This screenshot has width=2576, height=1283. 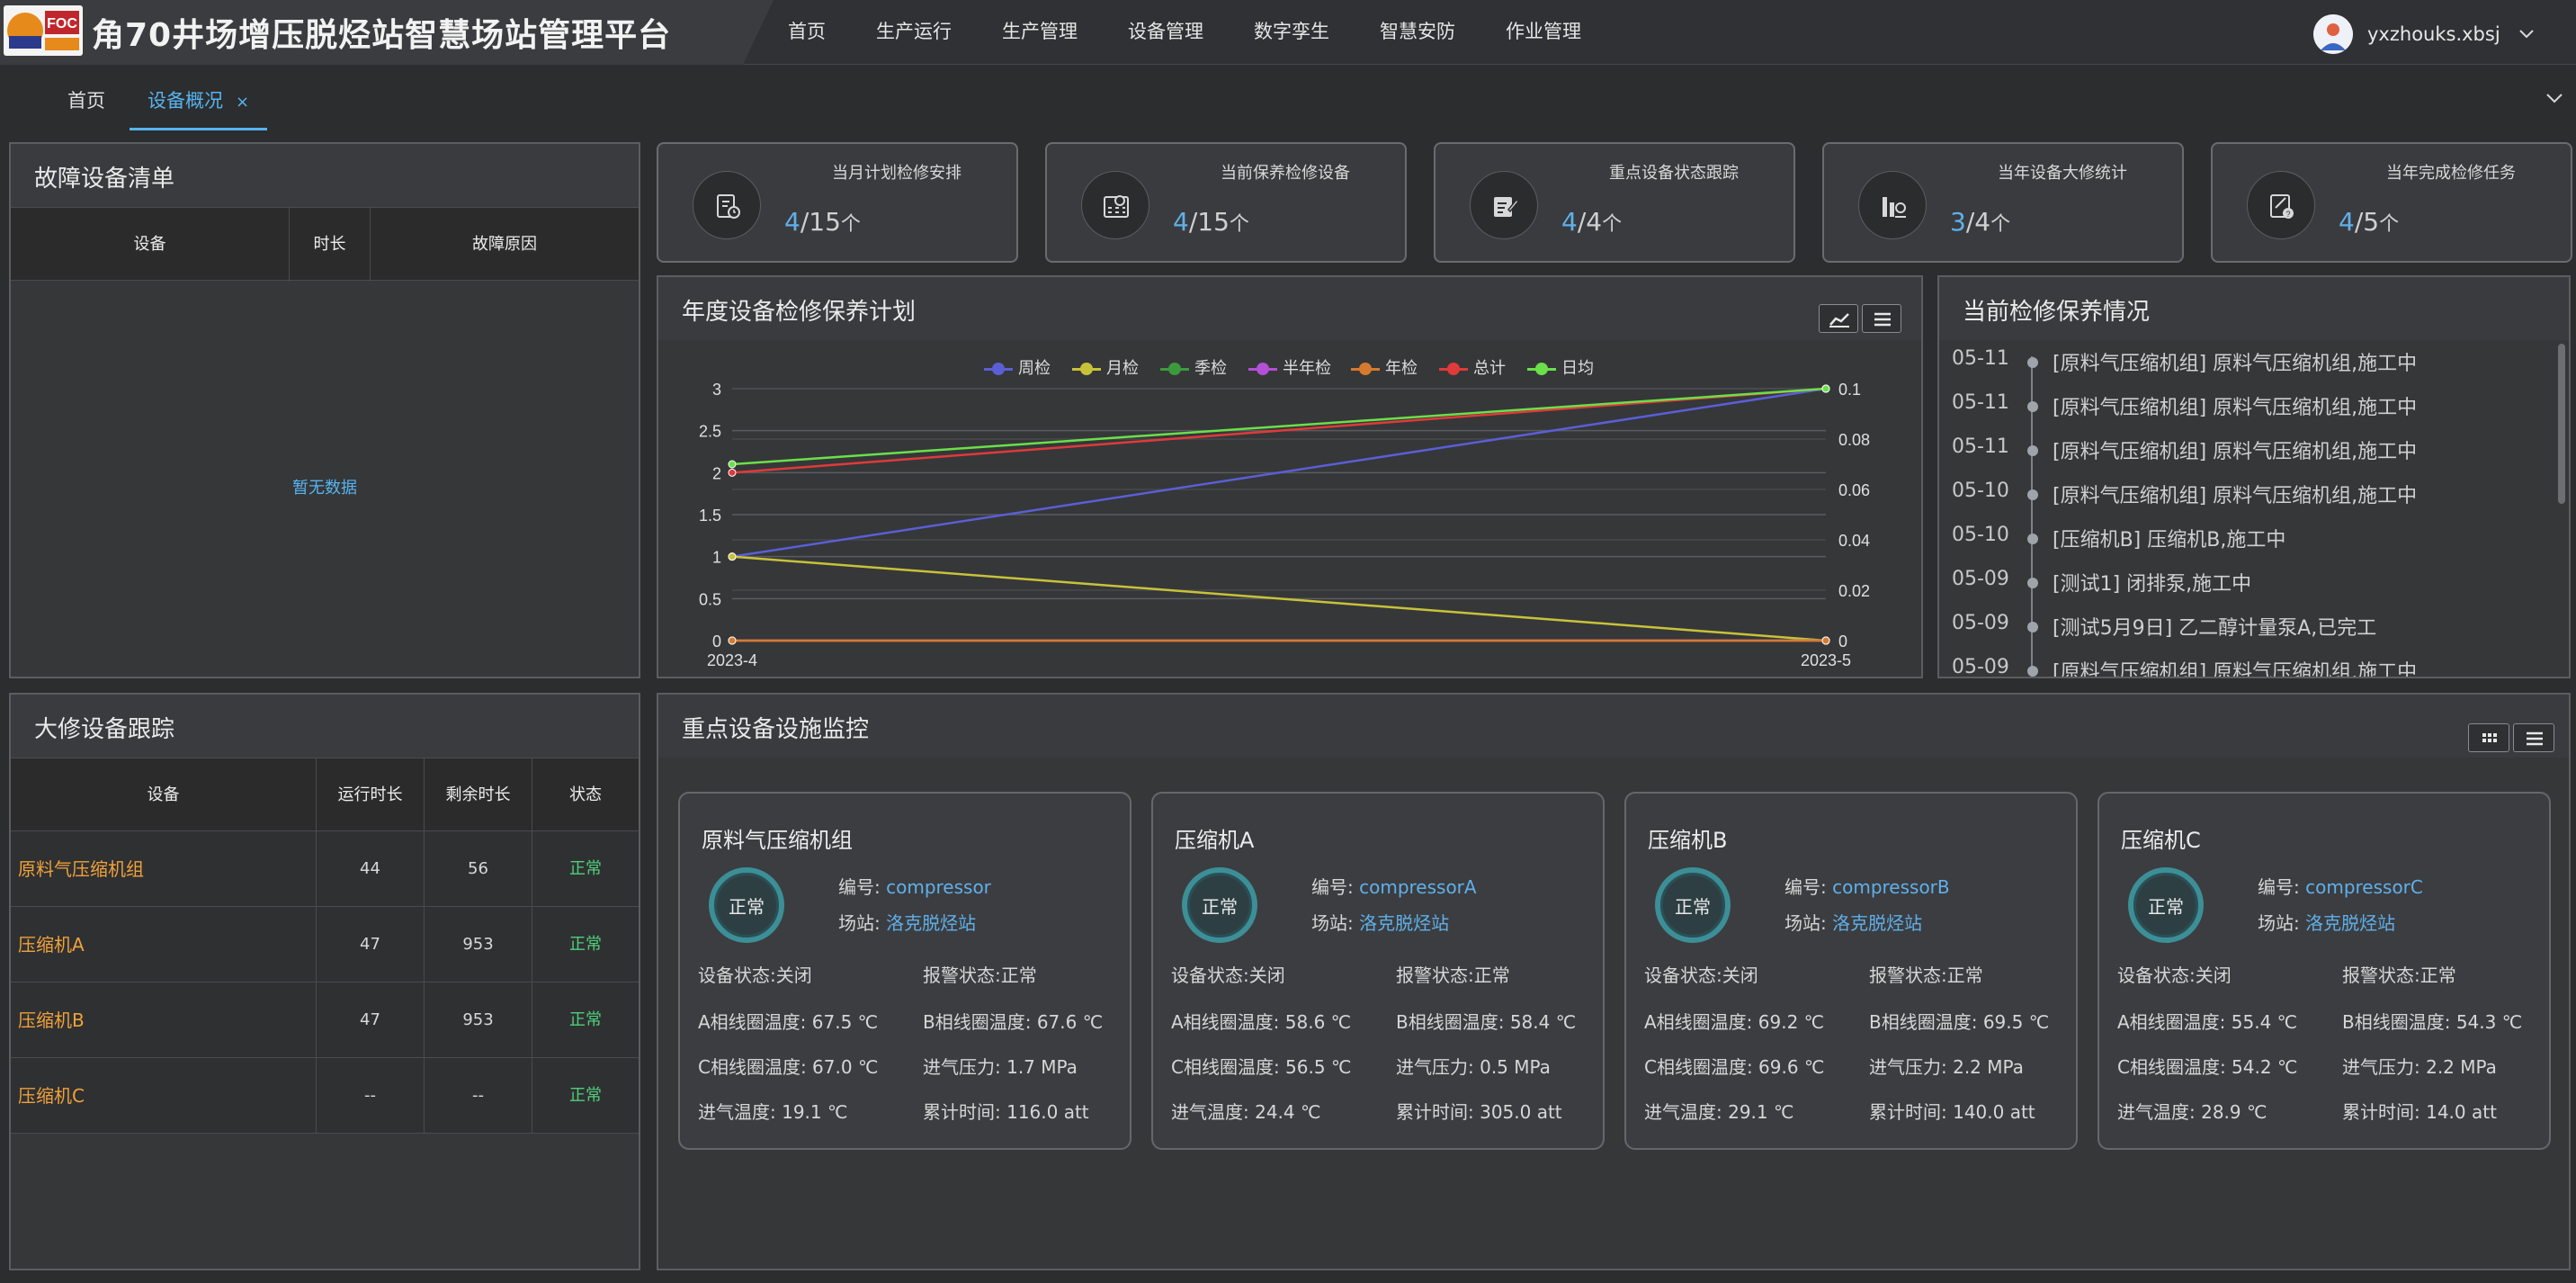 I want to click on panel-title: 大修设备跟踪, so click(x=104, y=729).